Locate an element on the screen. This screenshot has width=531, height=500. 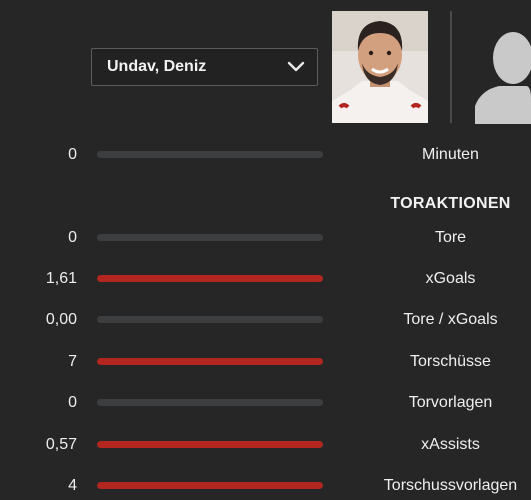
player-select-value: Undav, Deniz is located at coordinates (157, 66).